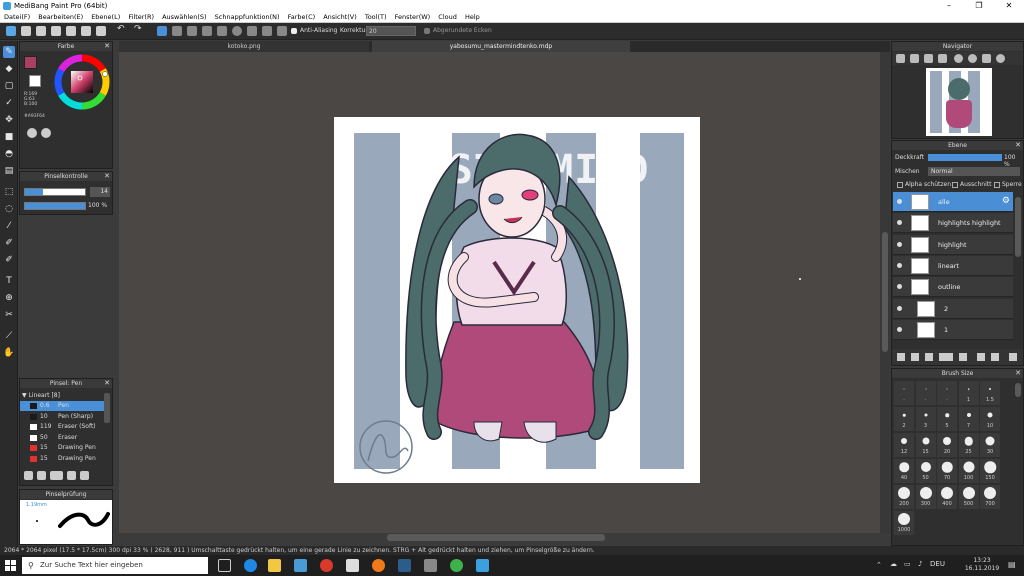 The width and height of the screenshot is (1024, 576). I want to click on layer-list-scrollbar, so click(1018, 227).